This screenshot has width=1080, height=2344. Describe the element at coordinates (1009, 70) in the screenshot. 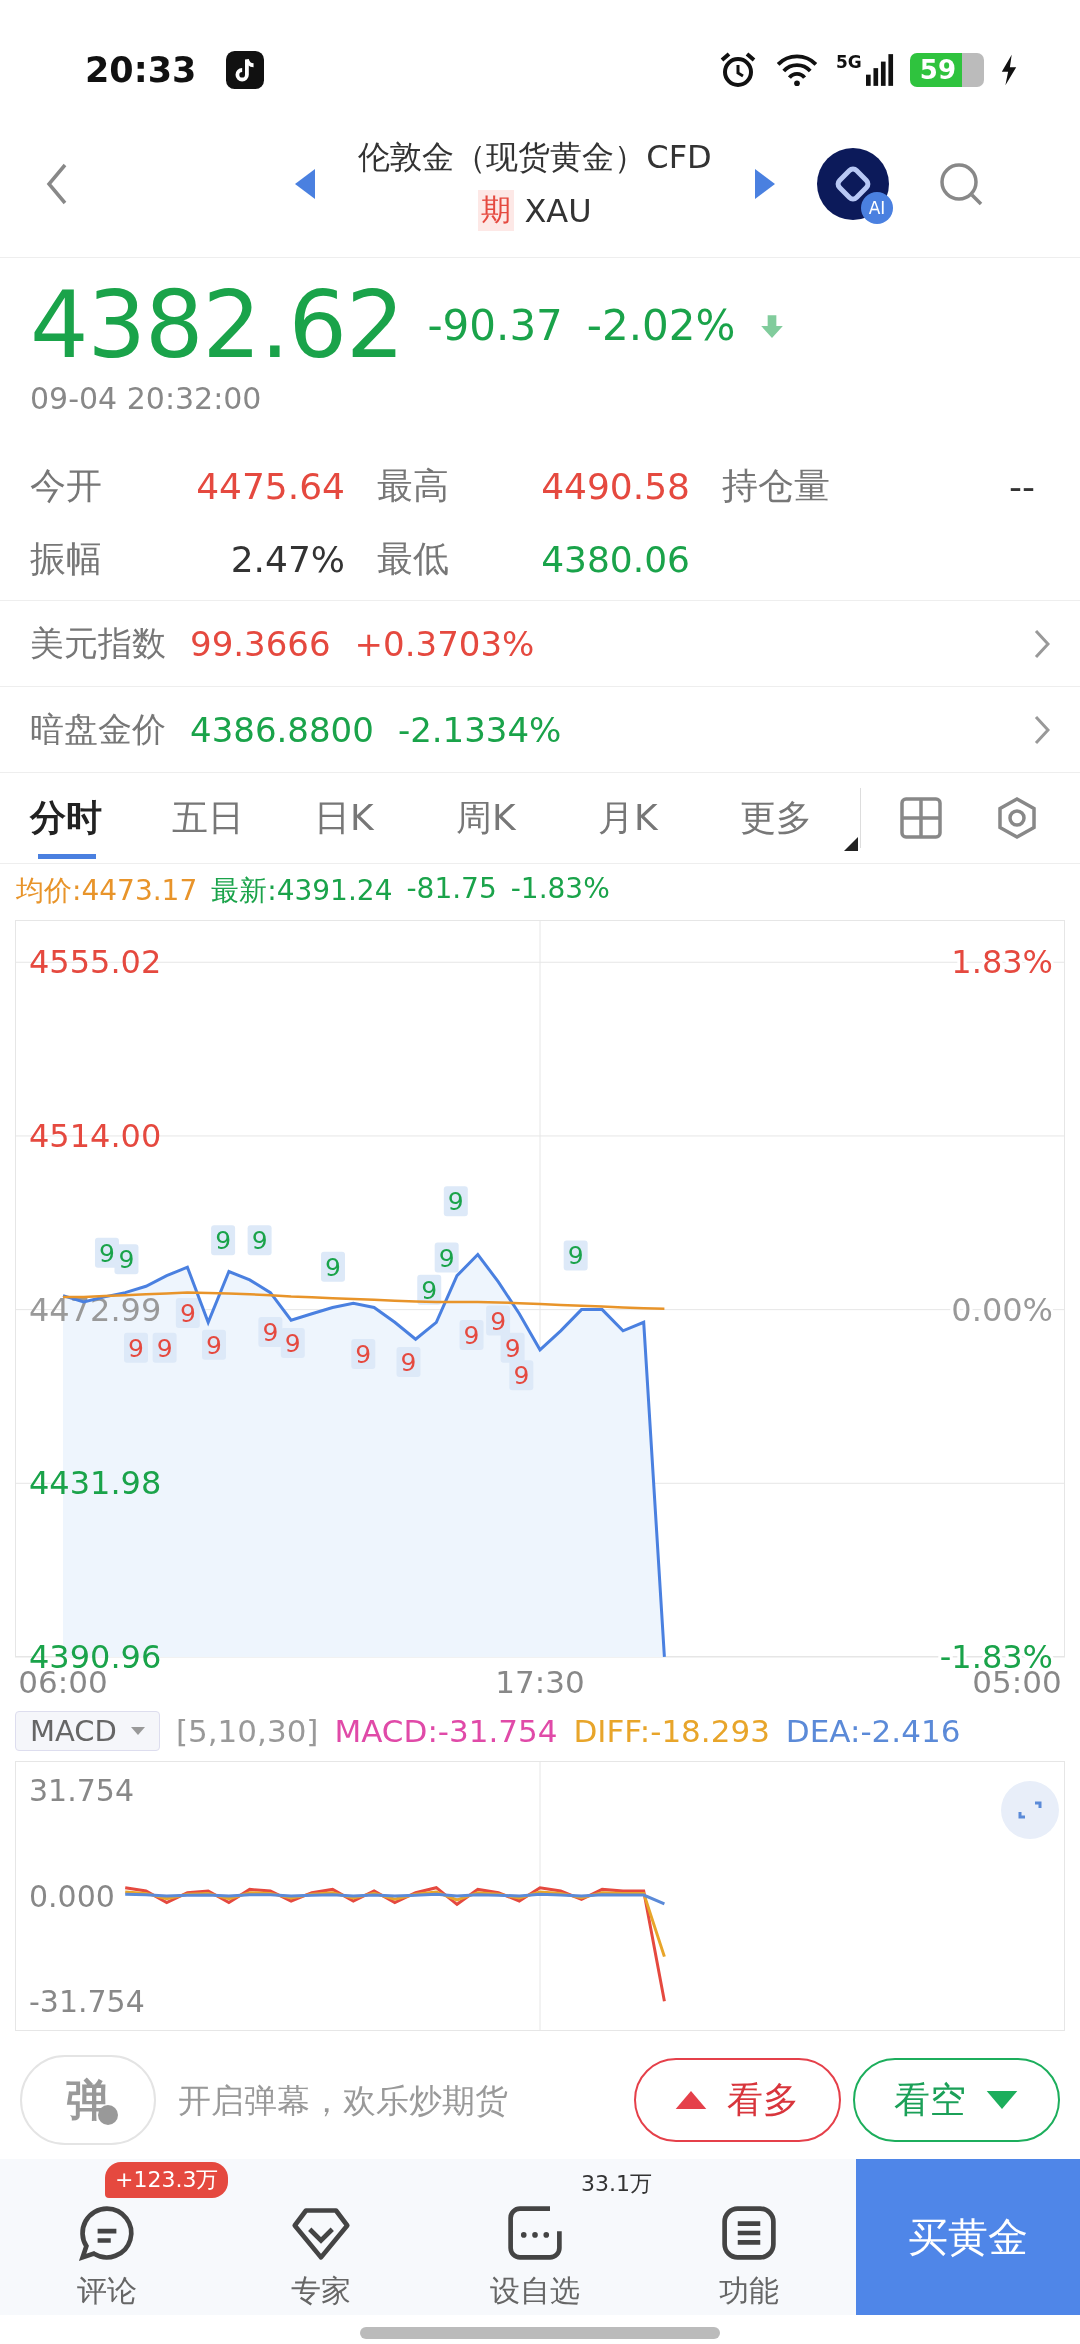

I see `charging-icon` at that location.